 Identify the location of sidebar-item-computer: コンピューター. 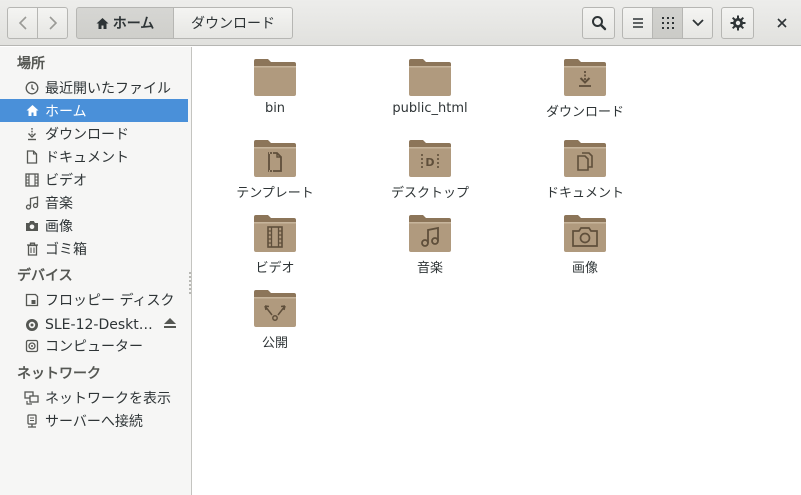
(94, 345).